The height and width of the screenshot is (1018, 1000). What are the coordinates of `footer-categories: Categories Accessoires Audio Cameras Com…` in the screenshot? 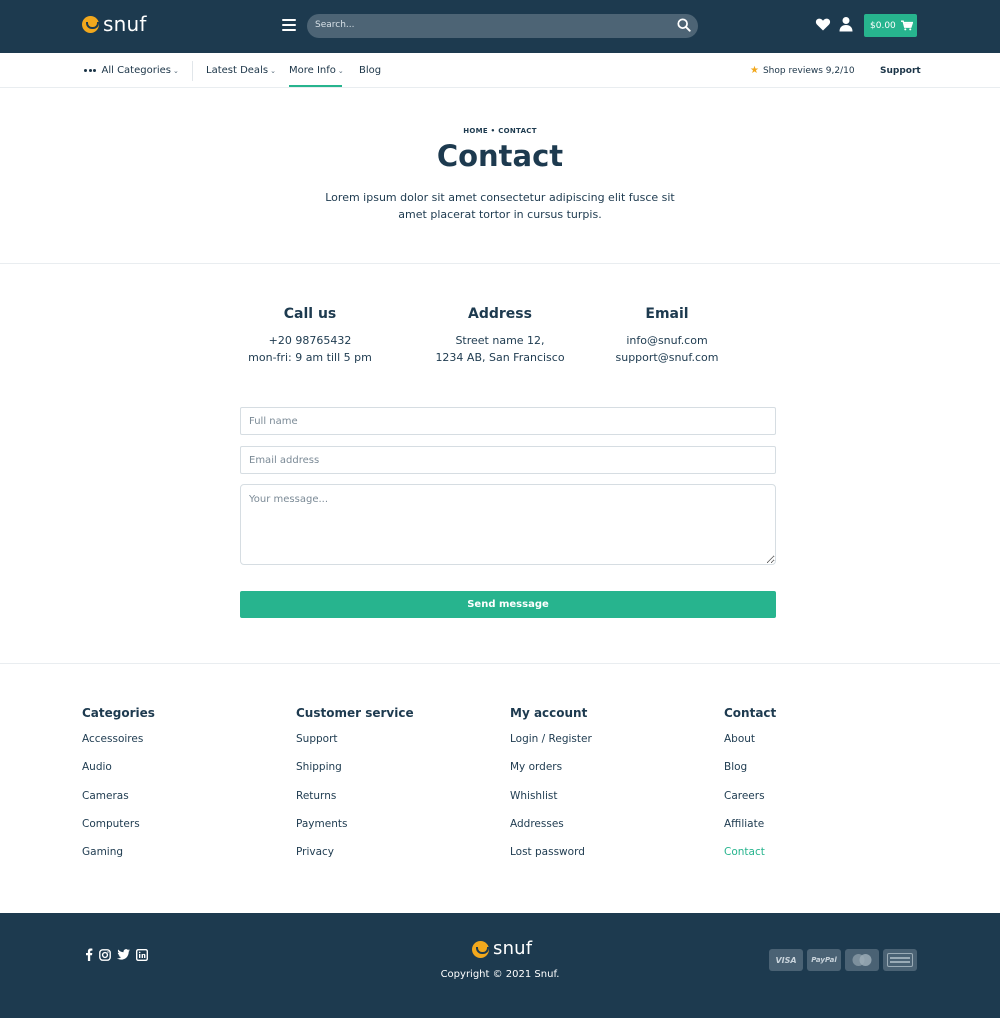 It's located at (182, 788).